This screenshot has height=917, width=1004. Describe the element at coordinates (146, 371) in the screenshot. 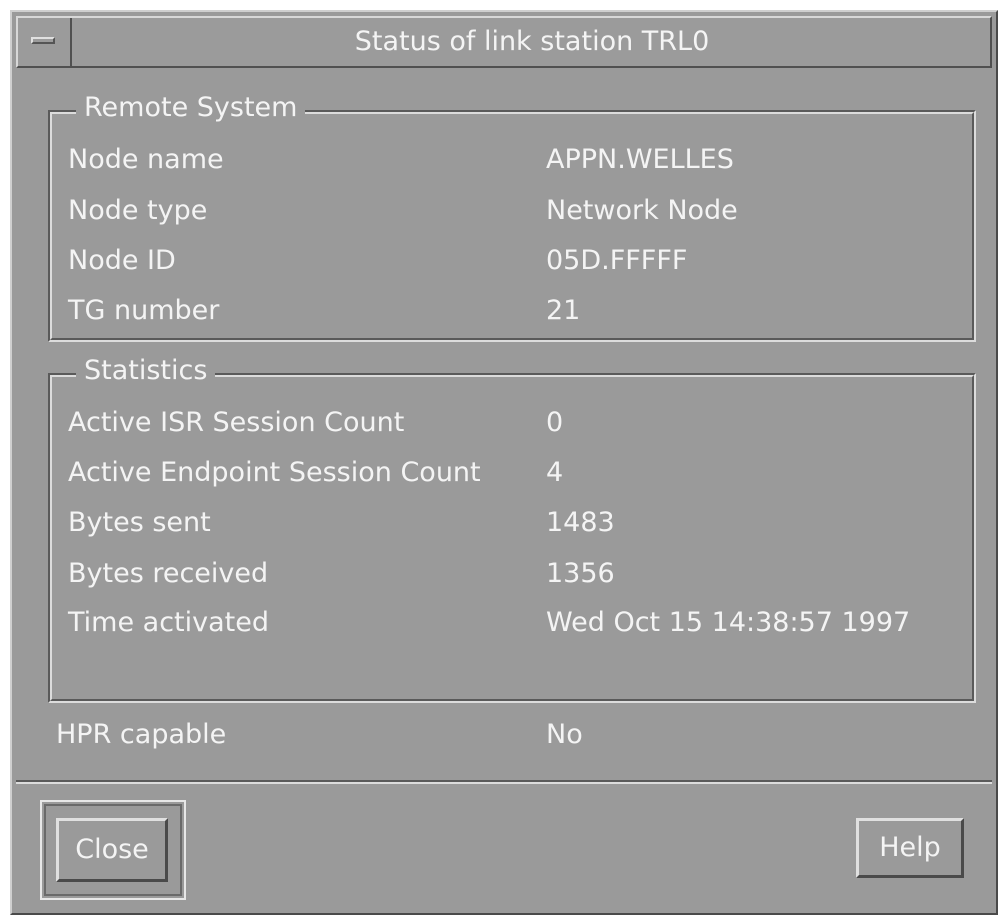

I see `statistics-legend: Statistics` at that location.